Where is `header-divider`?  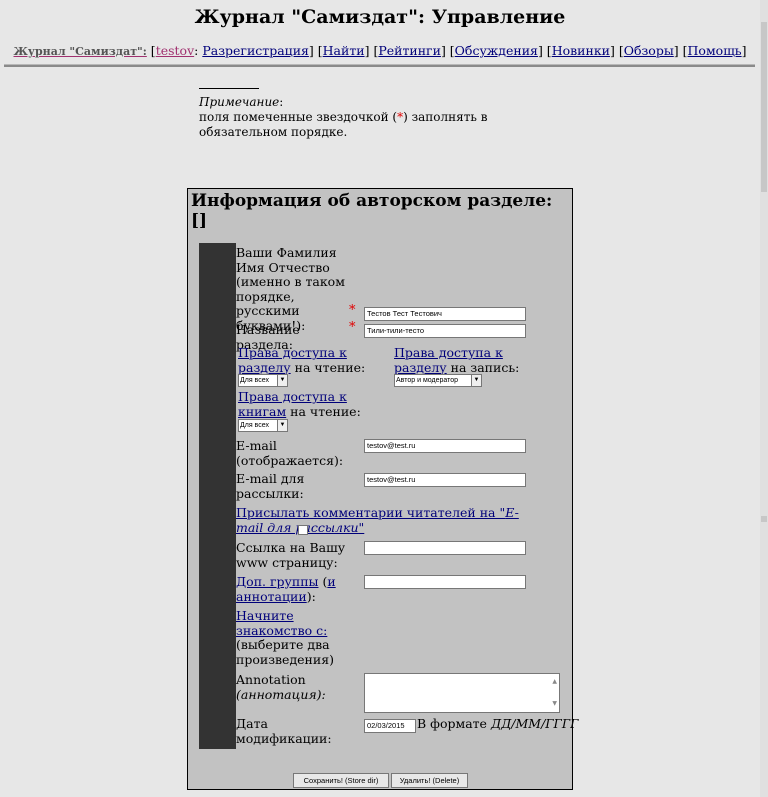
header-divider is located at coordinates (379, 65).